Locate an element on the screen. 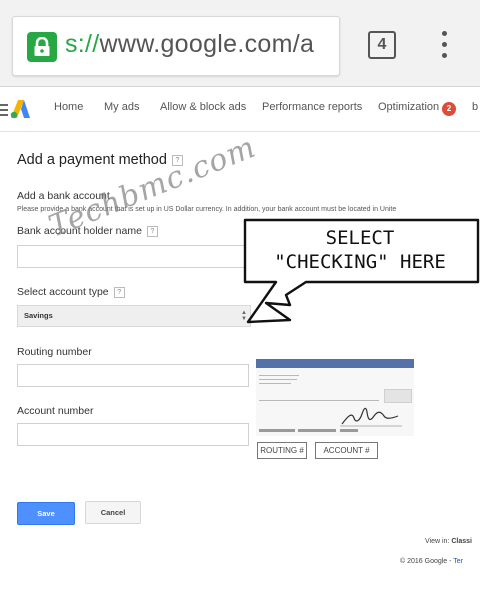 The image size is (480, 604). callout-line-1: SELECT is located at coordinates (360, 238).